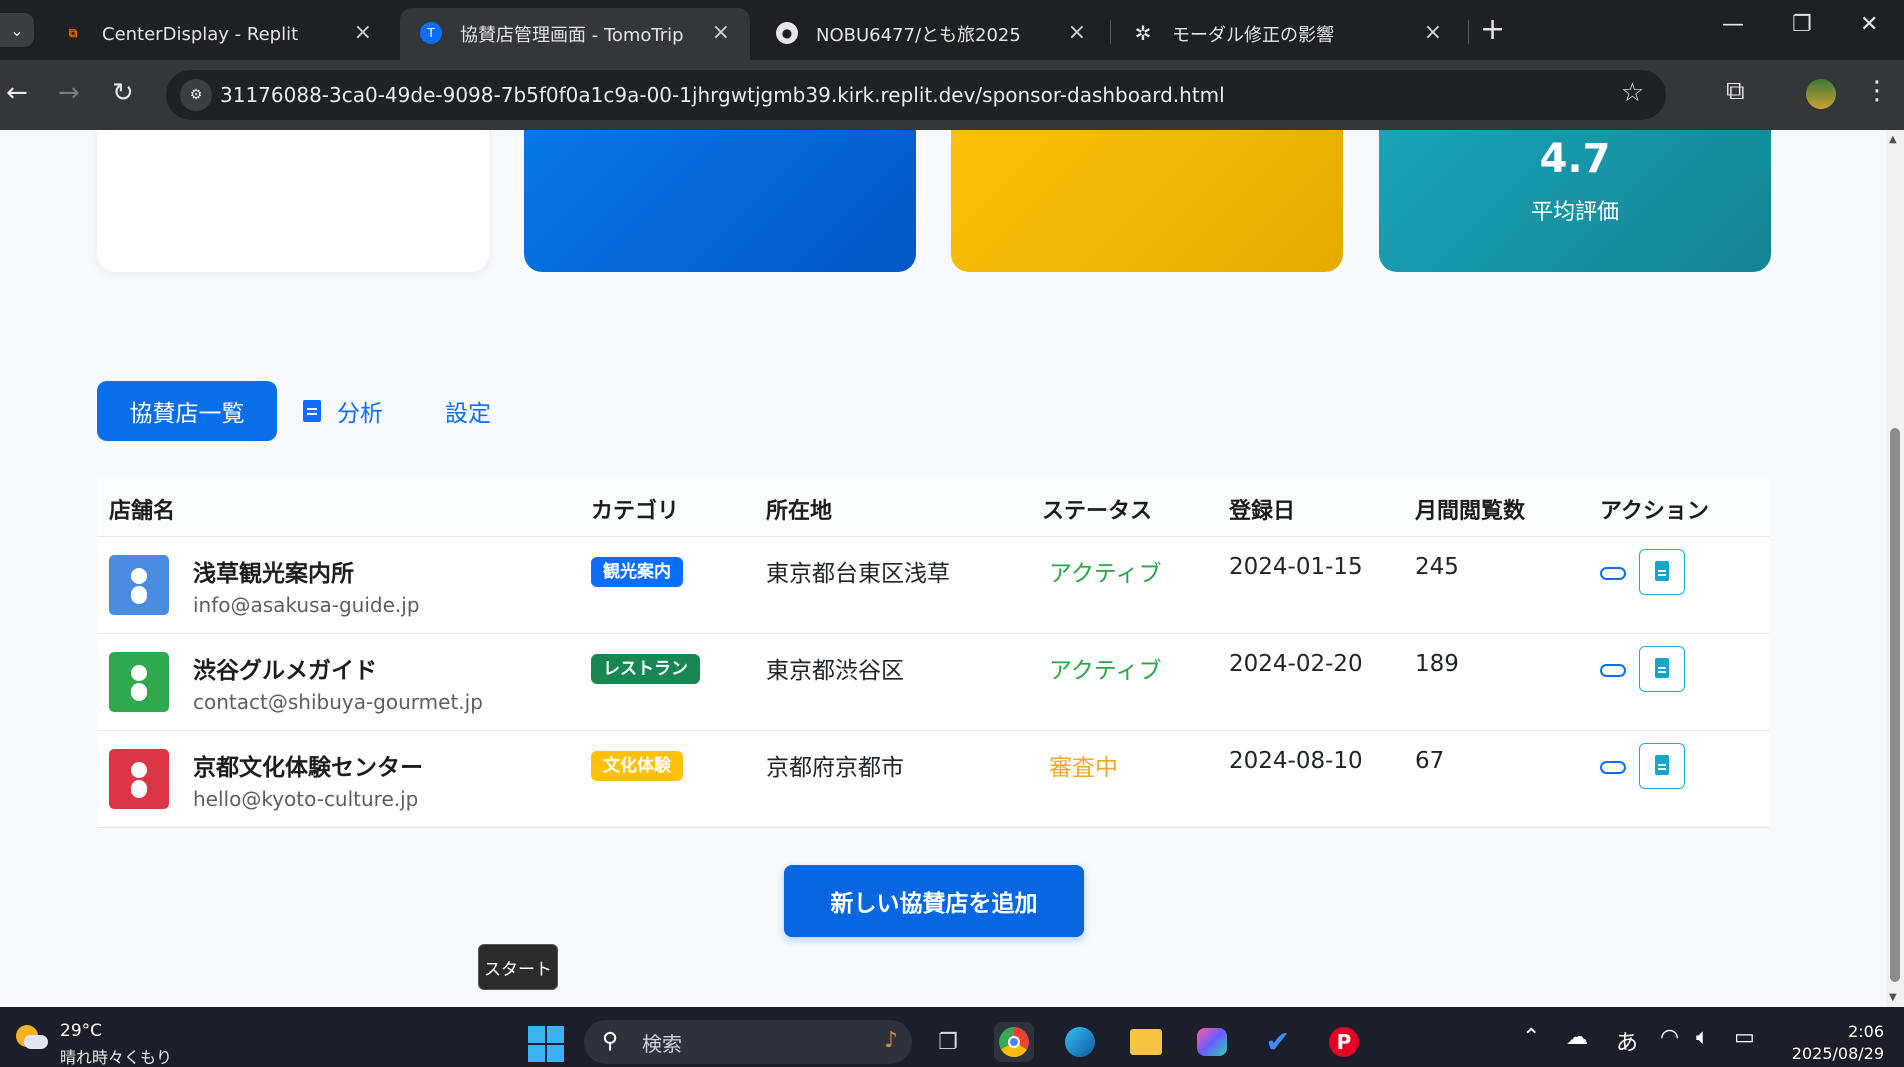 This screenshot has height=1067, width=1904. Describe the element at coordinates (1344, 1042) in the screenshot. I see `pinterest-icon: P` at that location.